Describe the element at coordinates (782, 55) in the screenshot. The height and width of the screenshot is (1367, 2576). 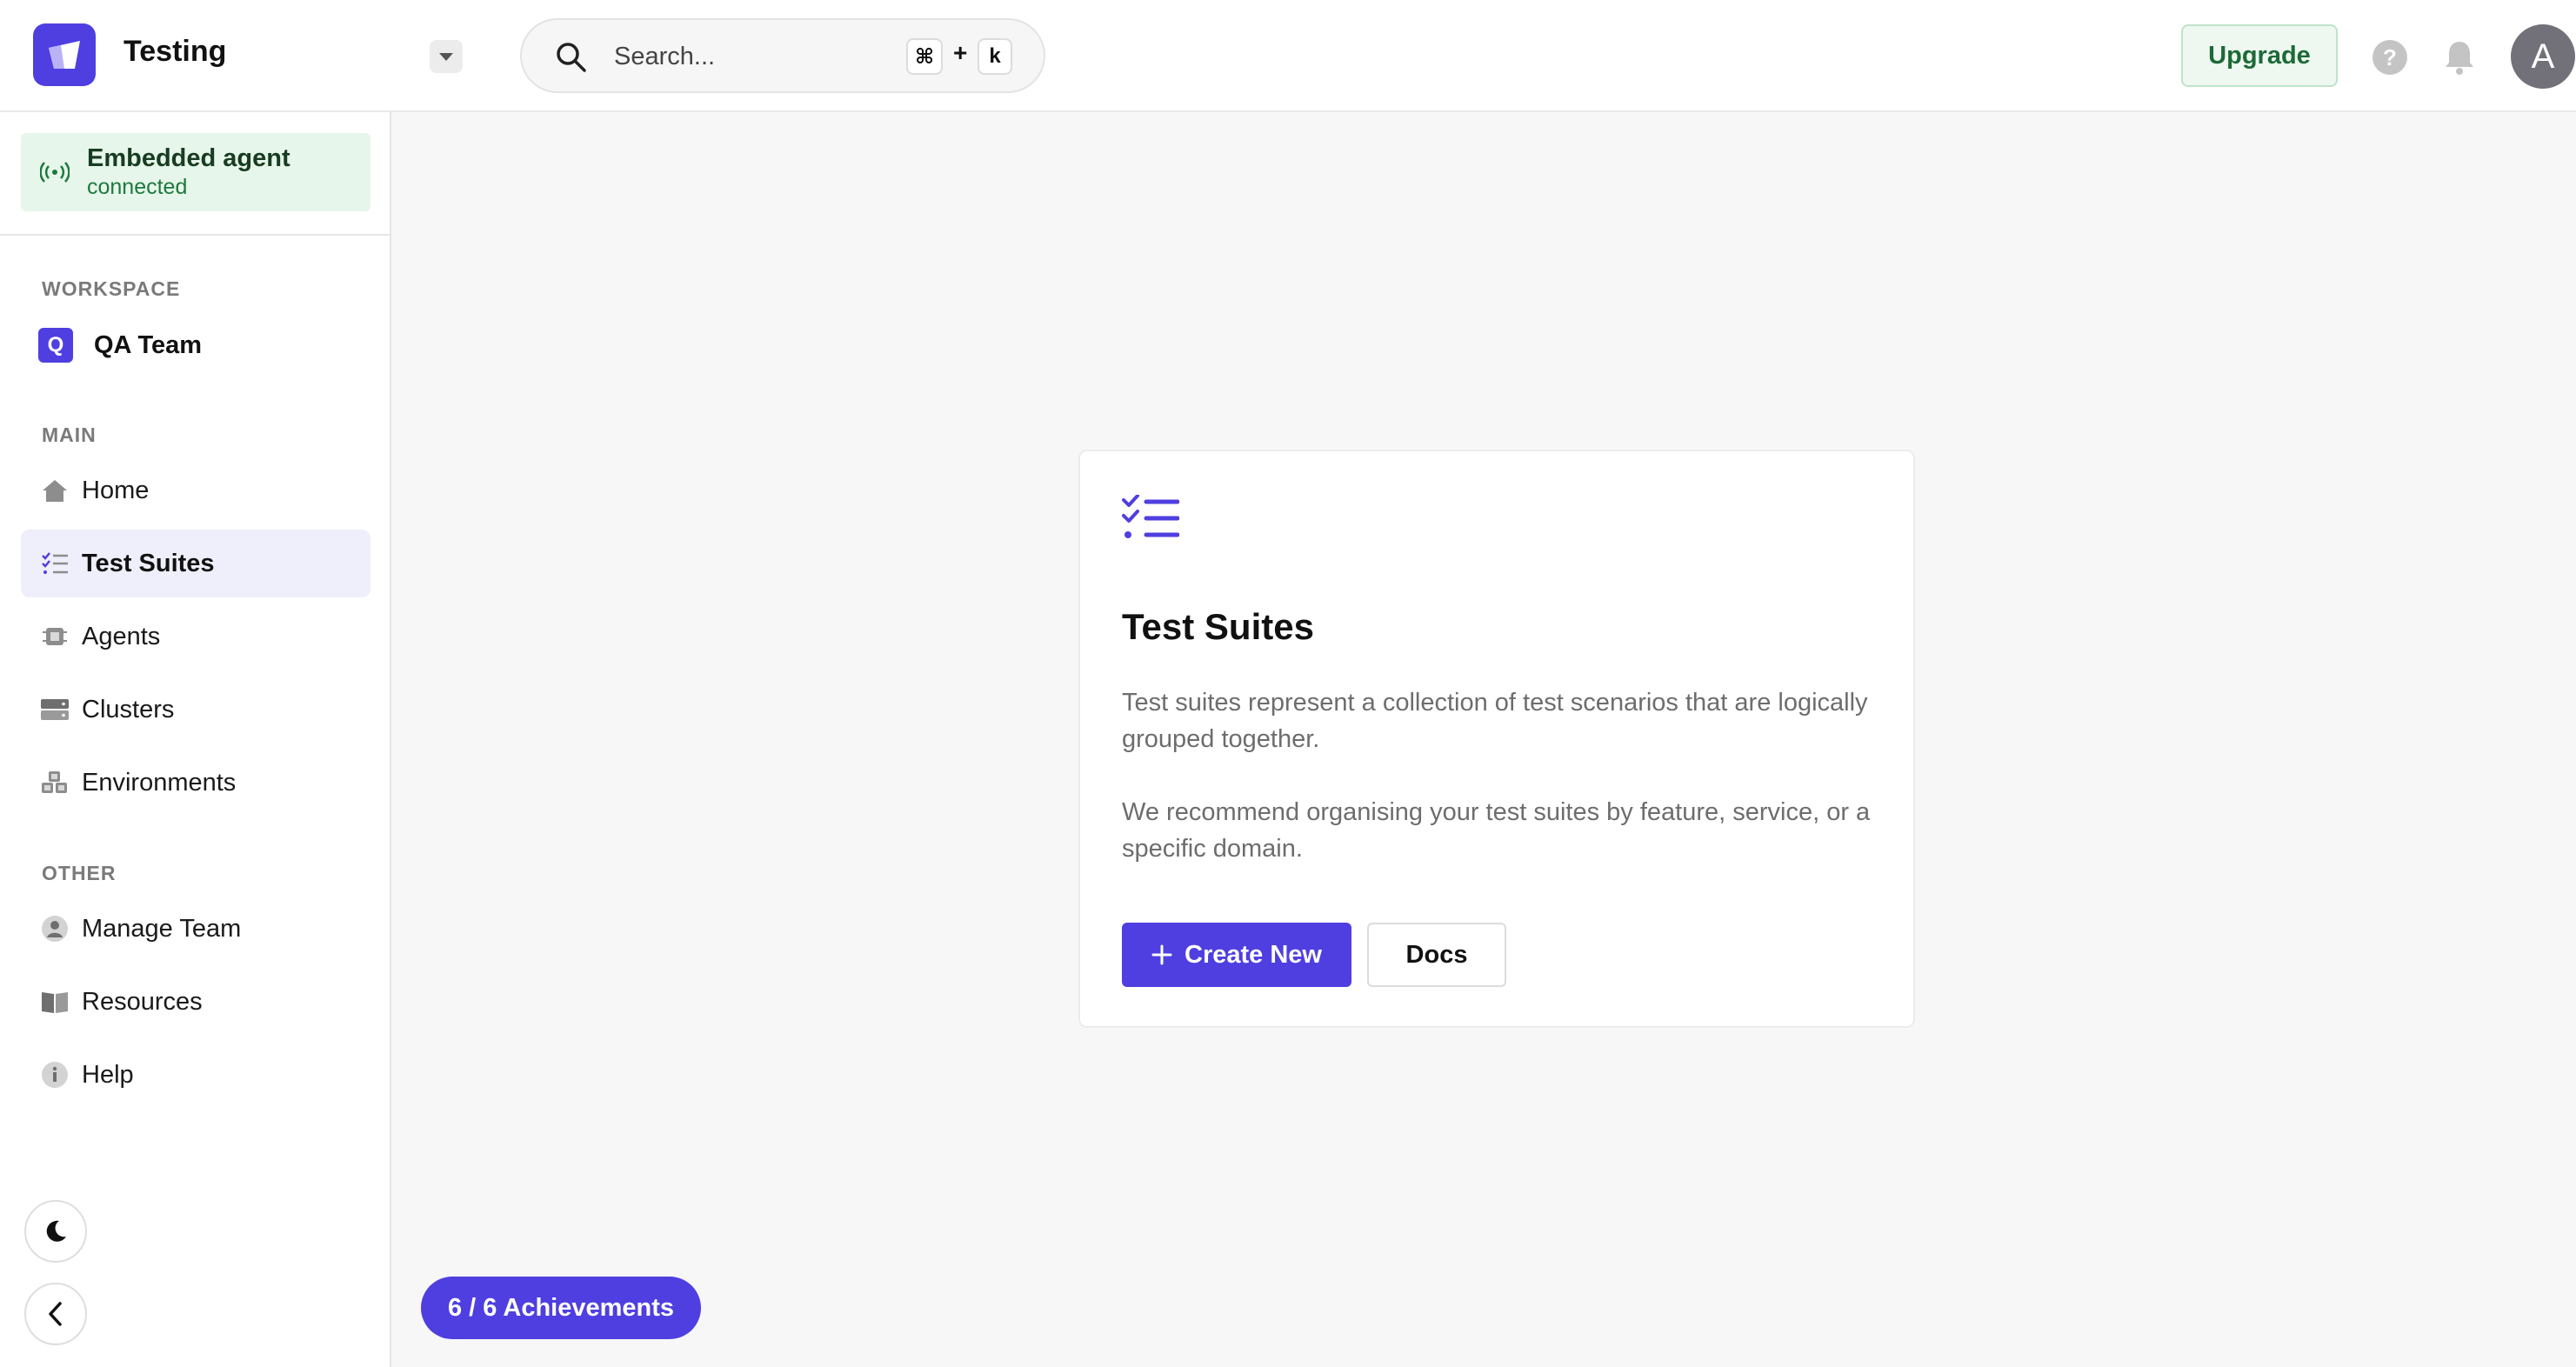
I see `search-bar: Search... ⌘ + k` at that location.